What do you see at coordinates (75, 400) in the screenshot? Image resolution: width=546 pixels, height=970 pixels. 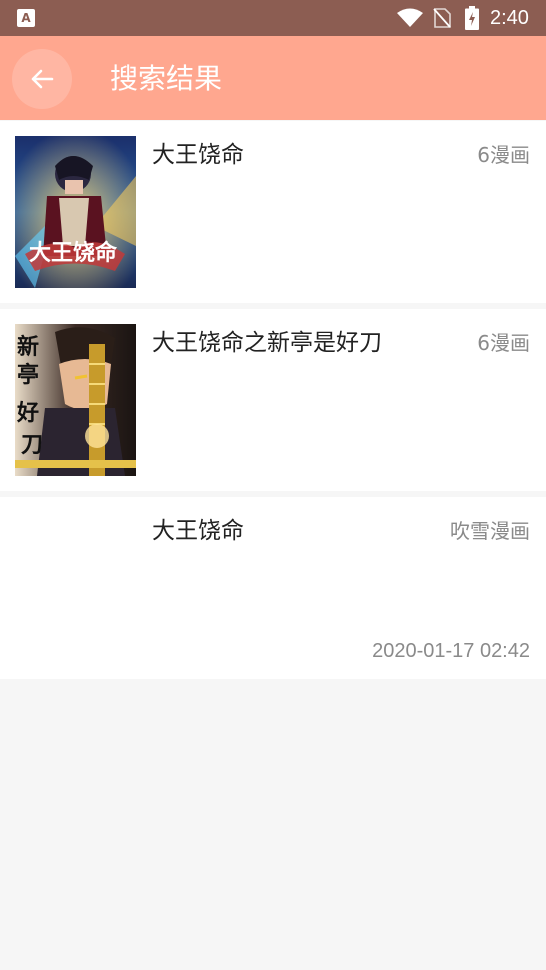 I see `comic-cover-image: 新 亭 好 刀` at bounding box center [75, 400].